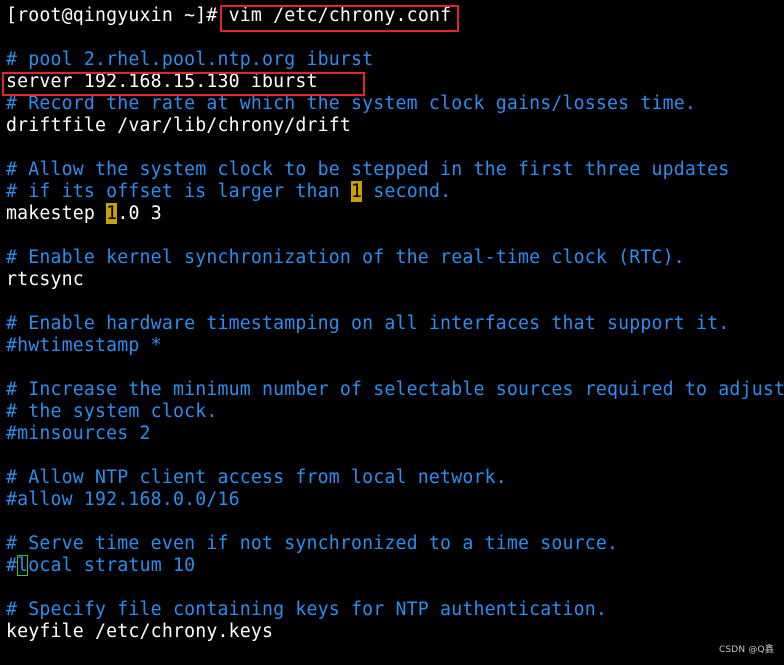 The width and height of the screenshot is (784, 665). Describe the element at coordinates (84, 345) in the screenshot. I see `config-commented-directive-line: #hwtimestamp *` at that location.